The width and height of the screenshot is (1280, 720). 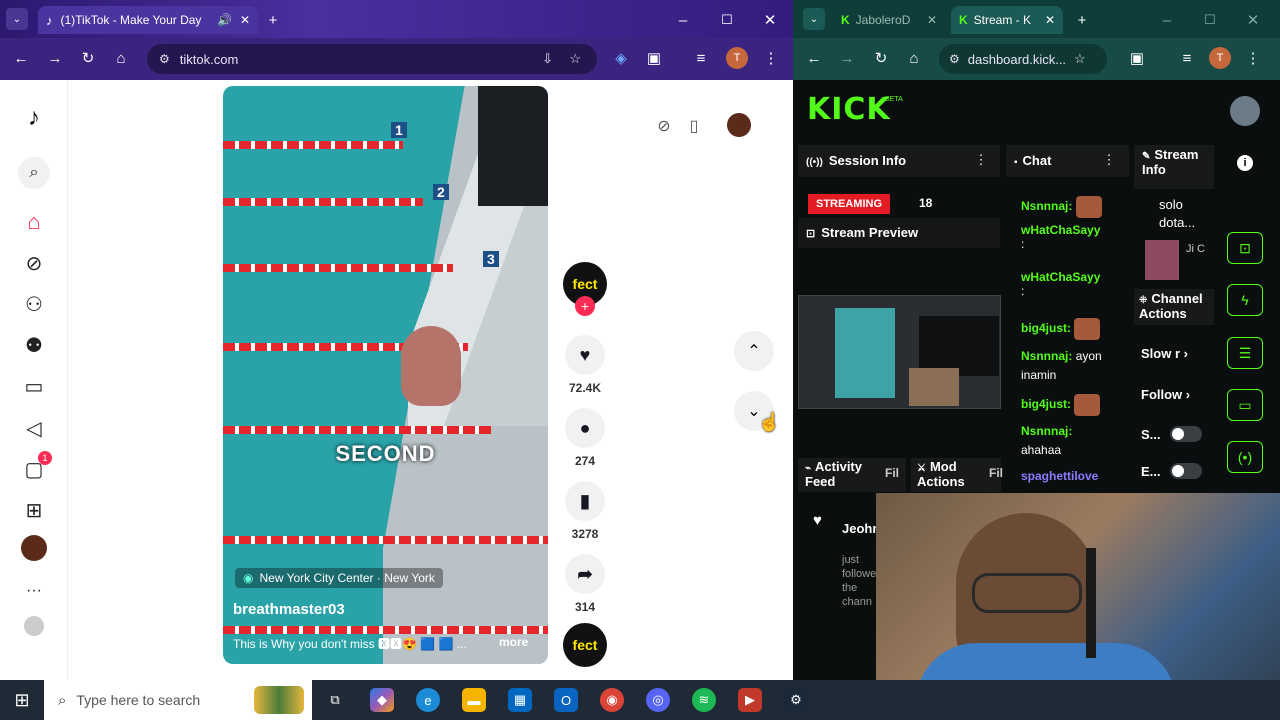 I want to click on rail-chat-icon: ▭, so click(x=1245, y=405).